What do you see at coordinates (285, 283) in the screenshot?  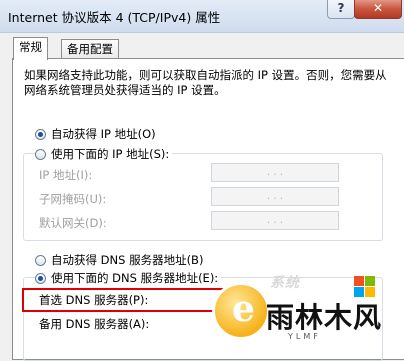 I see `logo-top-text: 系统` at bounding box center [285, 283].